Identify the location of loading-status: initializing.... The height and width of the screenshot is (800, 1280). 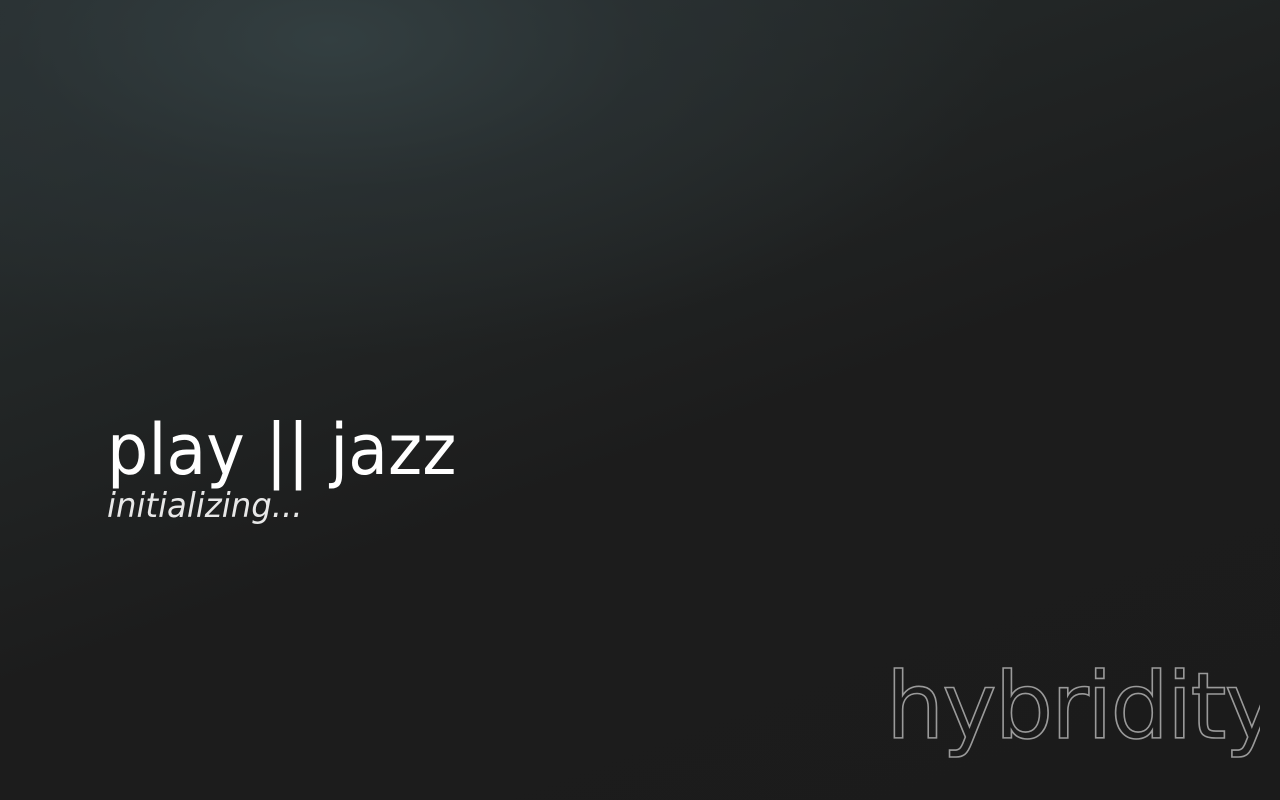
(205, 506).